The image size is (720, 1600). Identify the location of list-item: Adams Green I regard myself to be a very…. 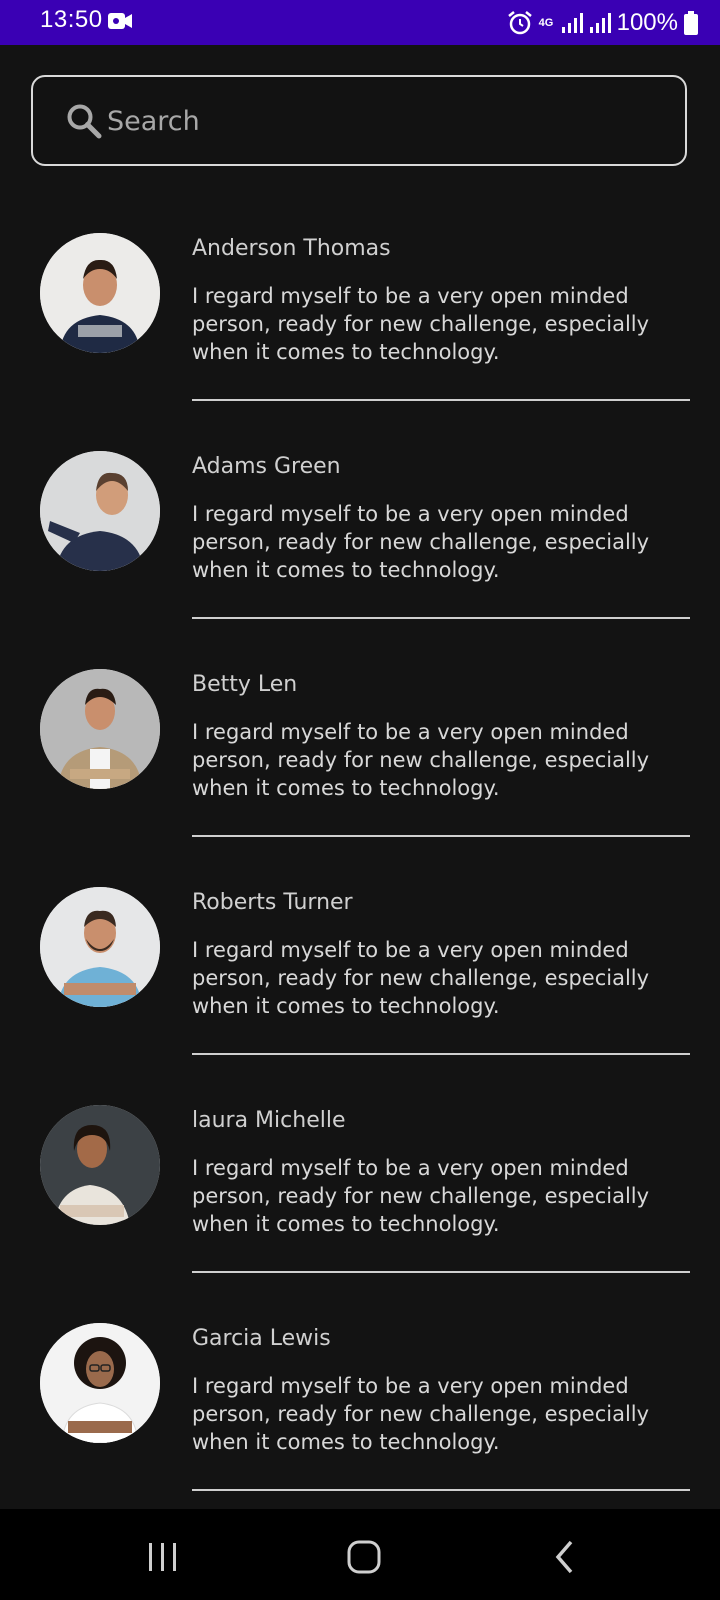
(360, 527).